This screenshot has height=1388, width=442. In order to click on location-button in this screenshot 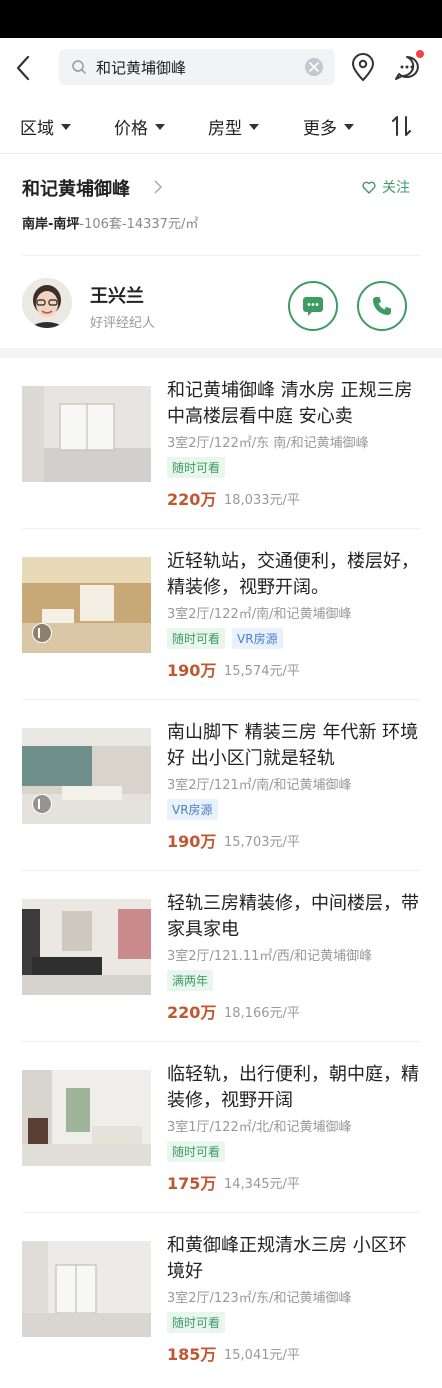, I will do `click(363, 68)`.